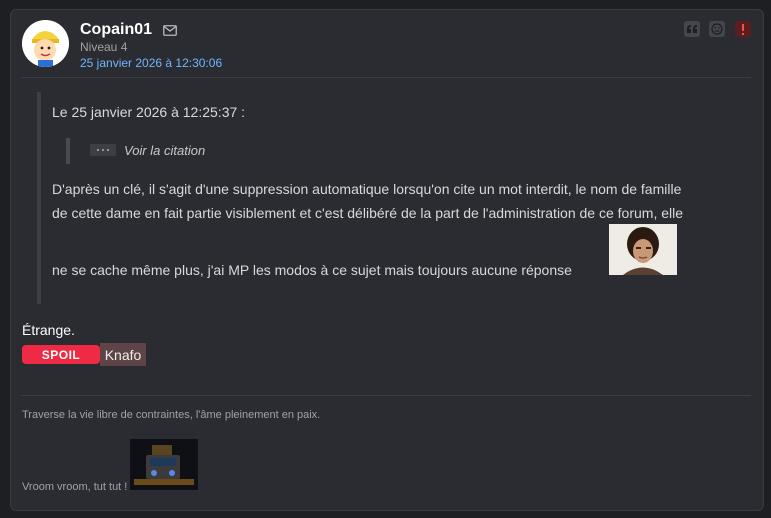 Image resolution: width=771 pixels, height=518 pixels. What do you see at coordinates (151, 63) in the screenshot?
I see `post-date-link: 25 janvier 2026 à 12:30:06` at bounding box center [151, 63].